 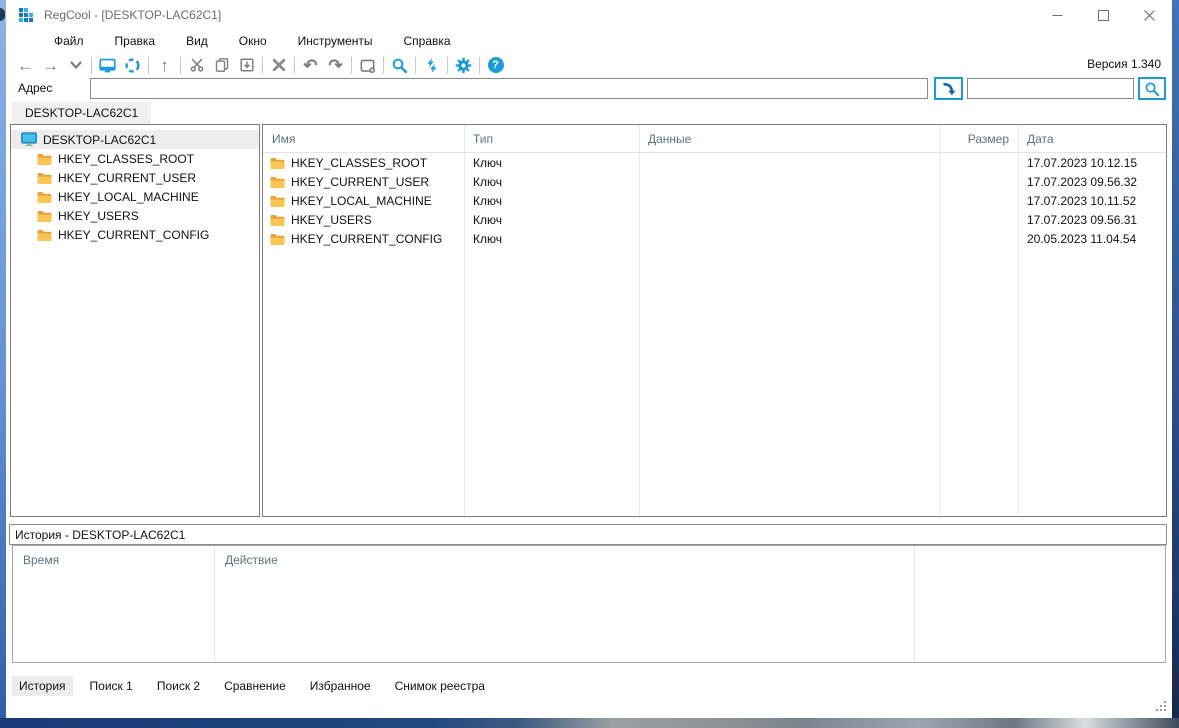 What do you see at coordinates (1092, 139) in the screenshot?
I see `column-header-date: Дата` at bounding box center [1092, 139].